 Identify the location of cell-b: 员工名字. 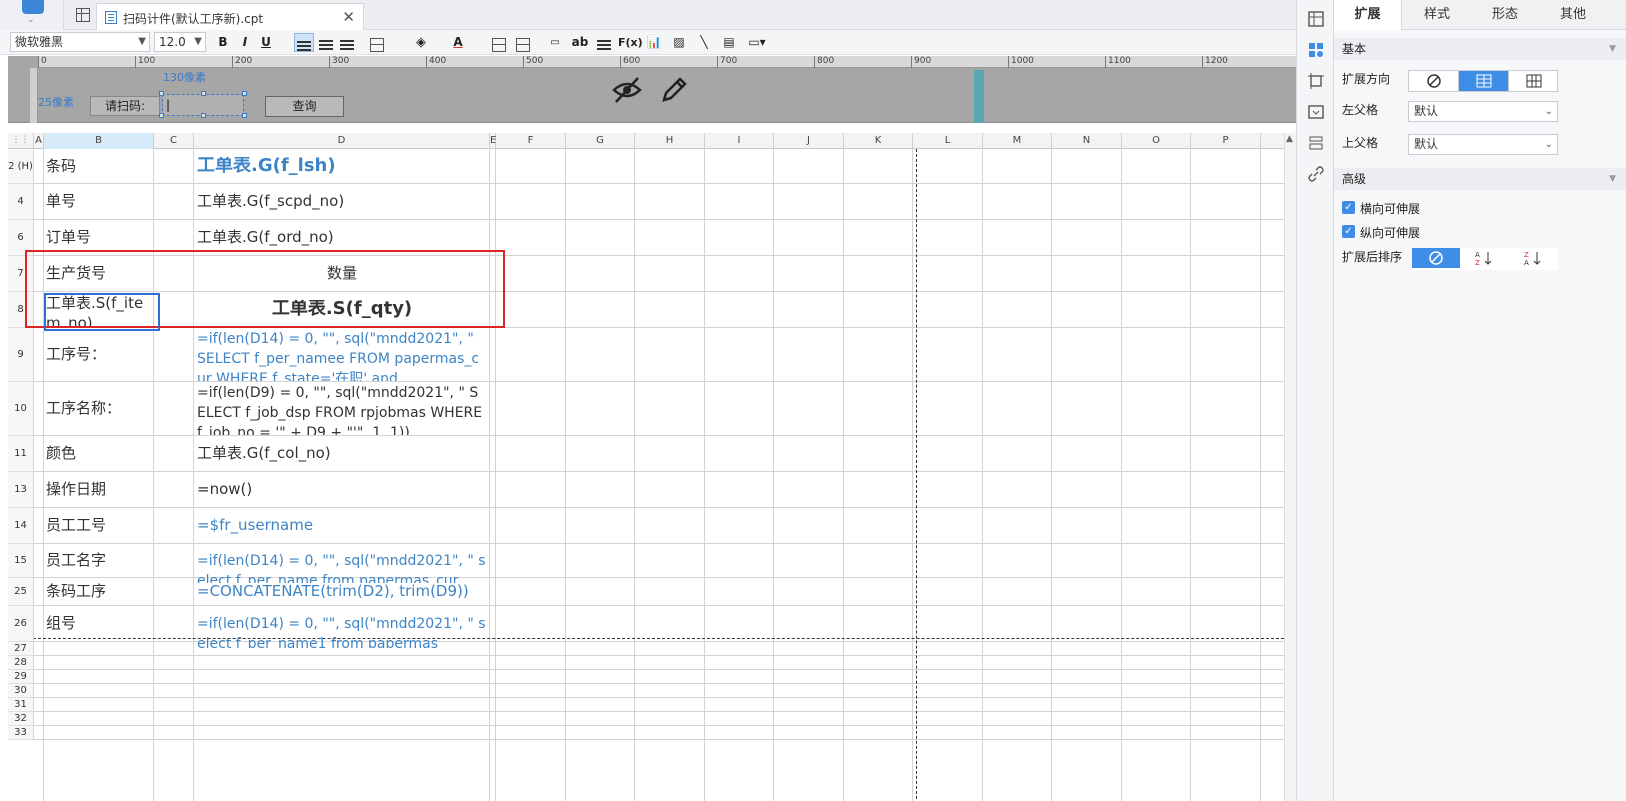
(99, 567).